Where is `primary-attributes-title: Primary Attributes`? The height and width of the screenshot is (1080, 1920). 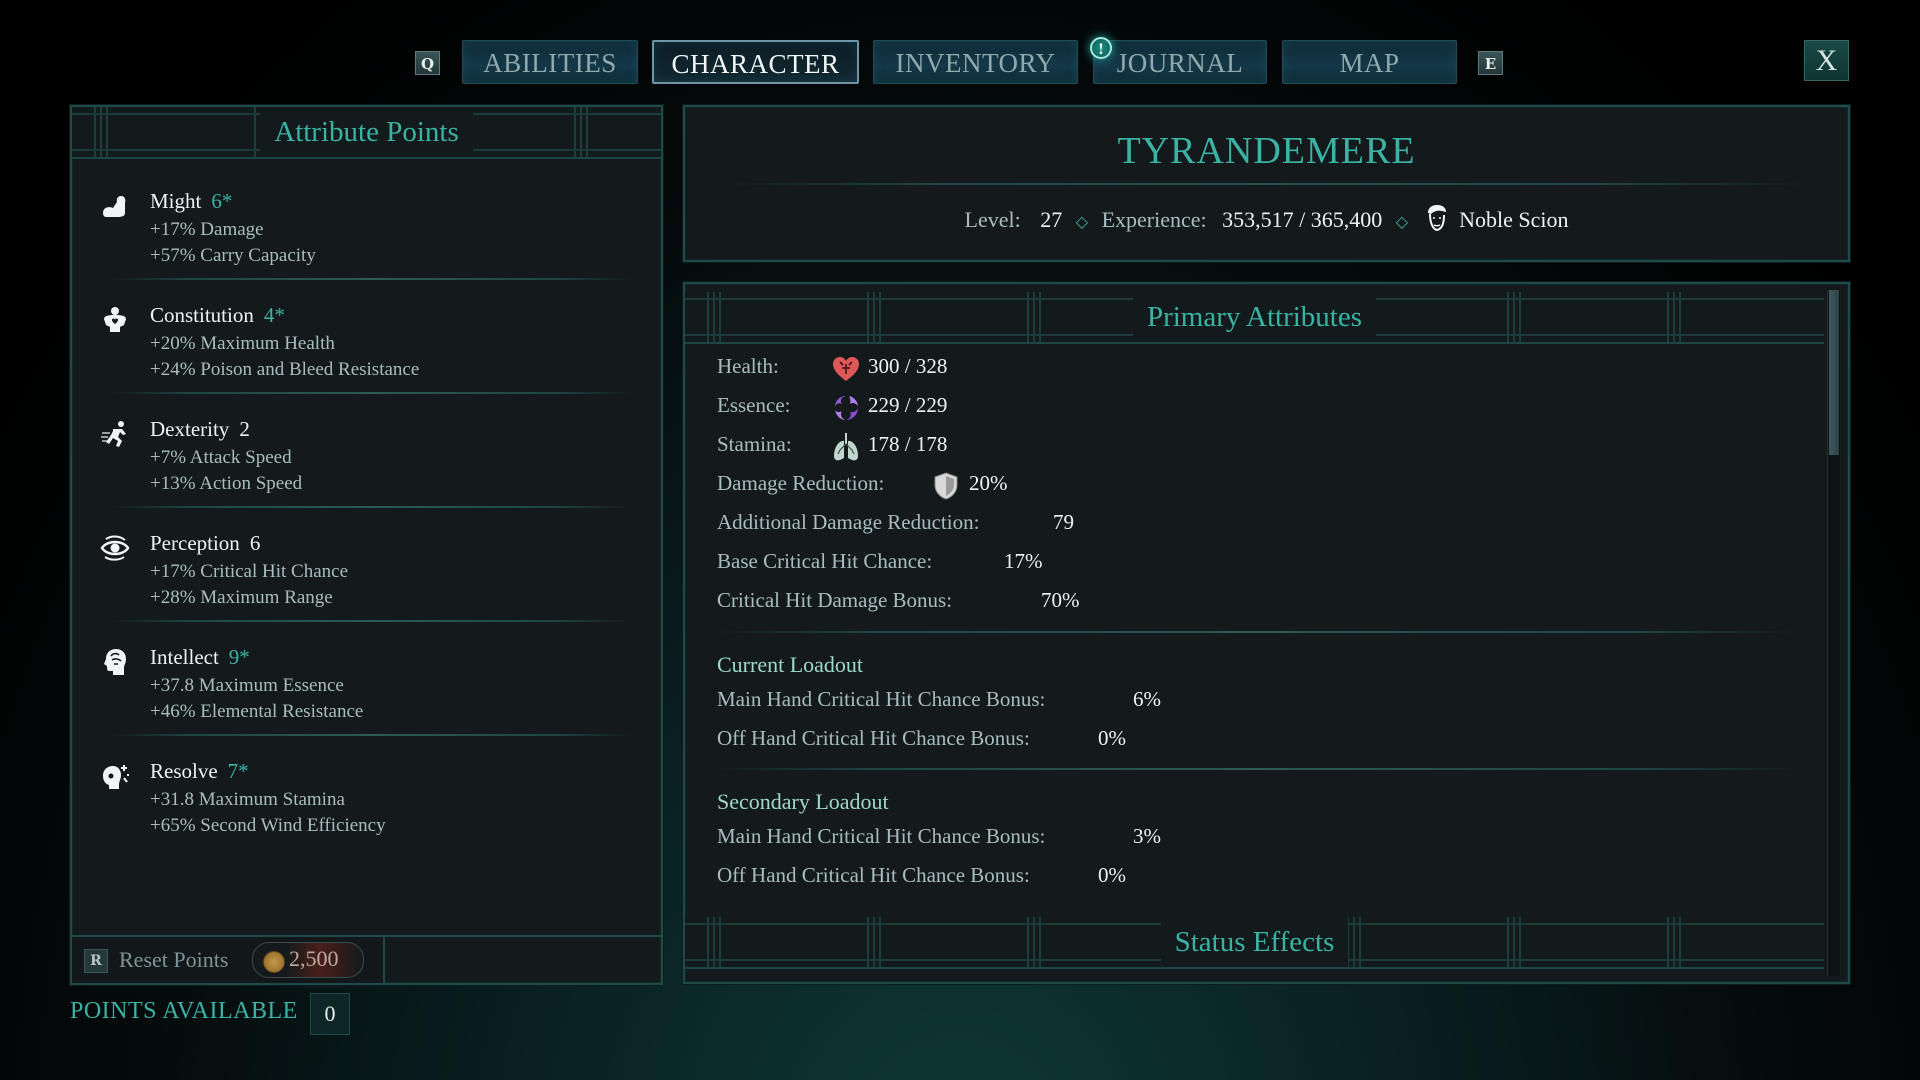 primary-attributes-title: Primary Attributes is located at coordinates (1254, 317).